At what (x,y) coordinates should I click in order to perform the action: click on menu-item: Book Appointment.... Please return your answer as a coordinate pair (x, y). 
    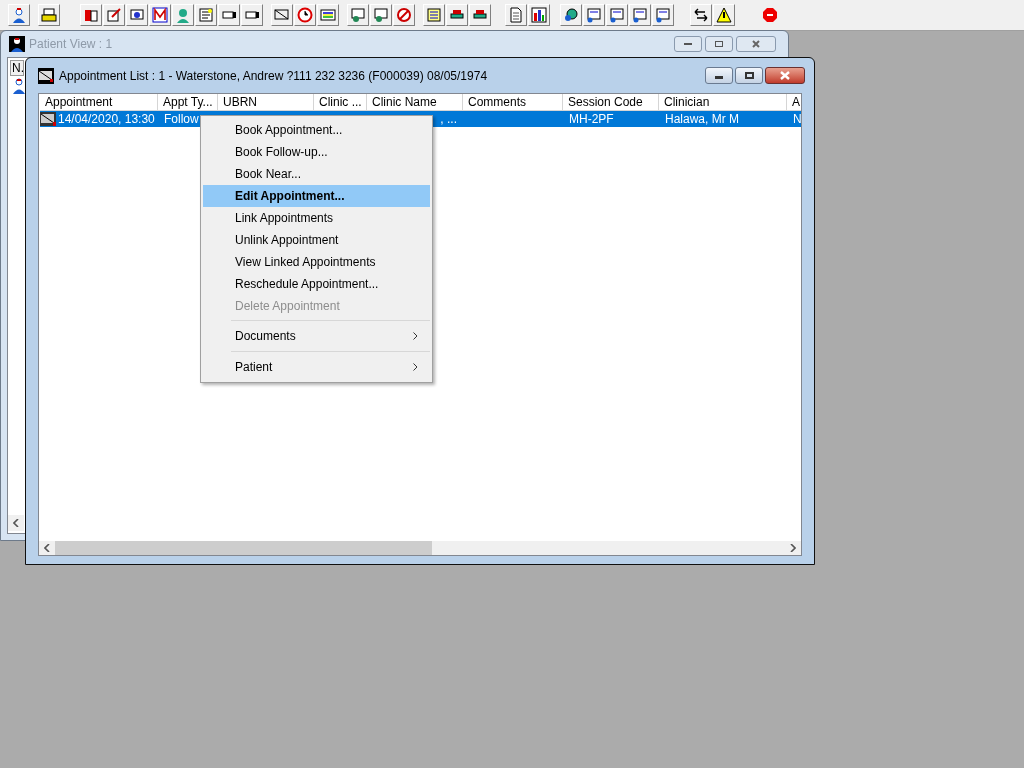
    Looking at the image, I should click on (316, 130).